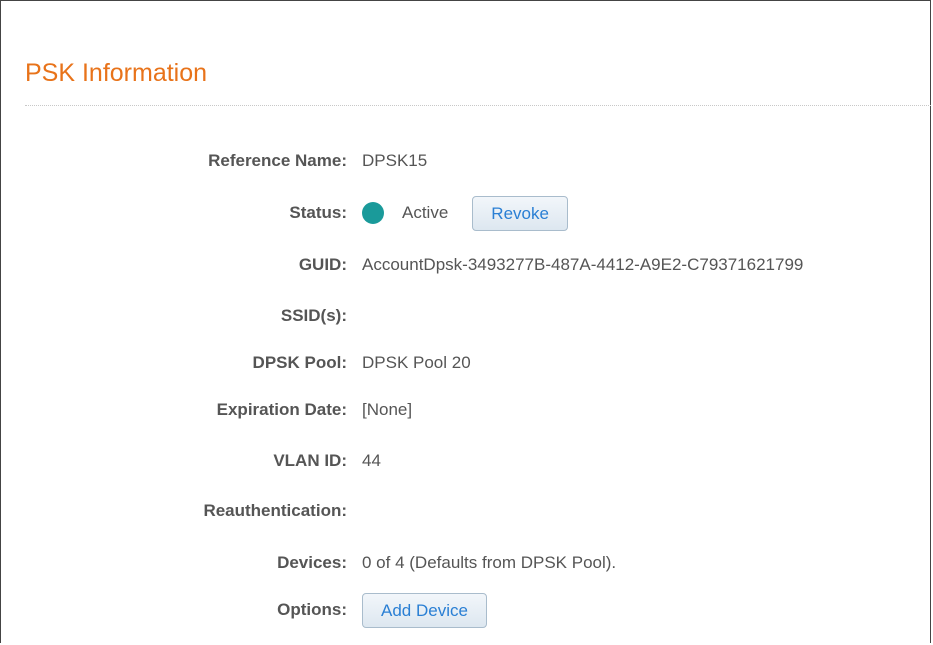 The width and height of the screenshot is (933, 645). What do you see at coordinates (466, 316) in the screenshot?
I see `row-ssids: SSID(s):` at bounding box center [466, 316].